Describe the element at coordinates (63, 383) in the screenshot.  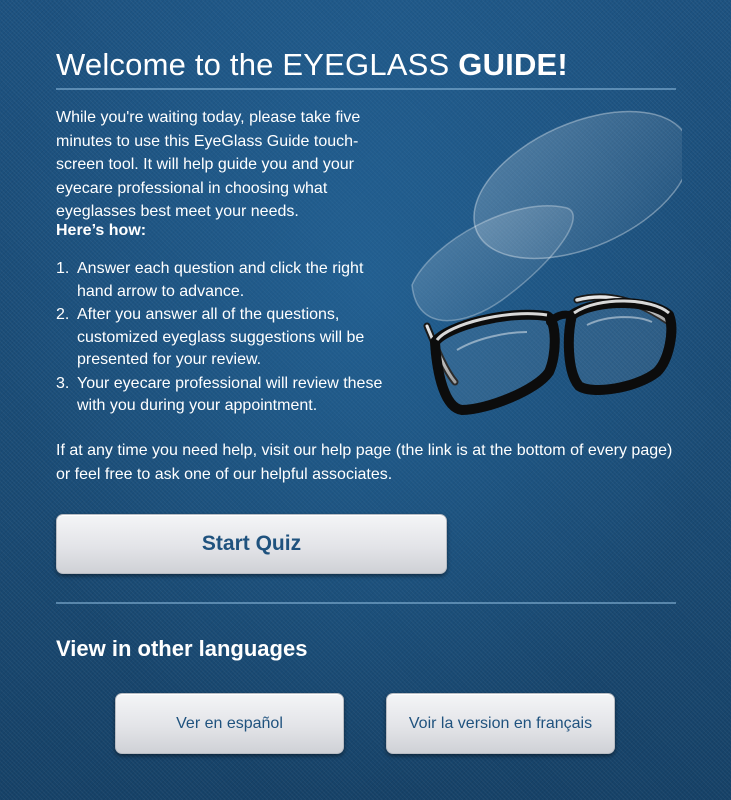
I see `step-number: 3.` at that location.